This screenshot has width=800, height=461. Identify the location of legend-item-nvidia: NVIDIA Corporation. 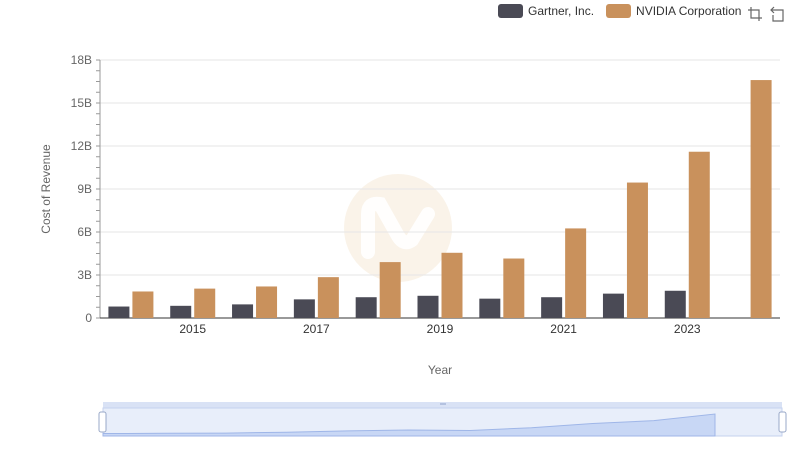
(673, 11).